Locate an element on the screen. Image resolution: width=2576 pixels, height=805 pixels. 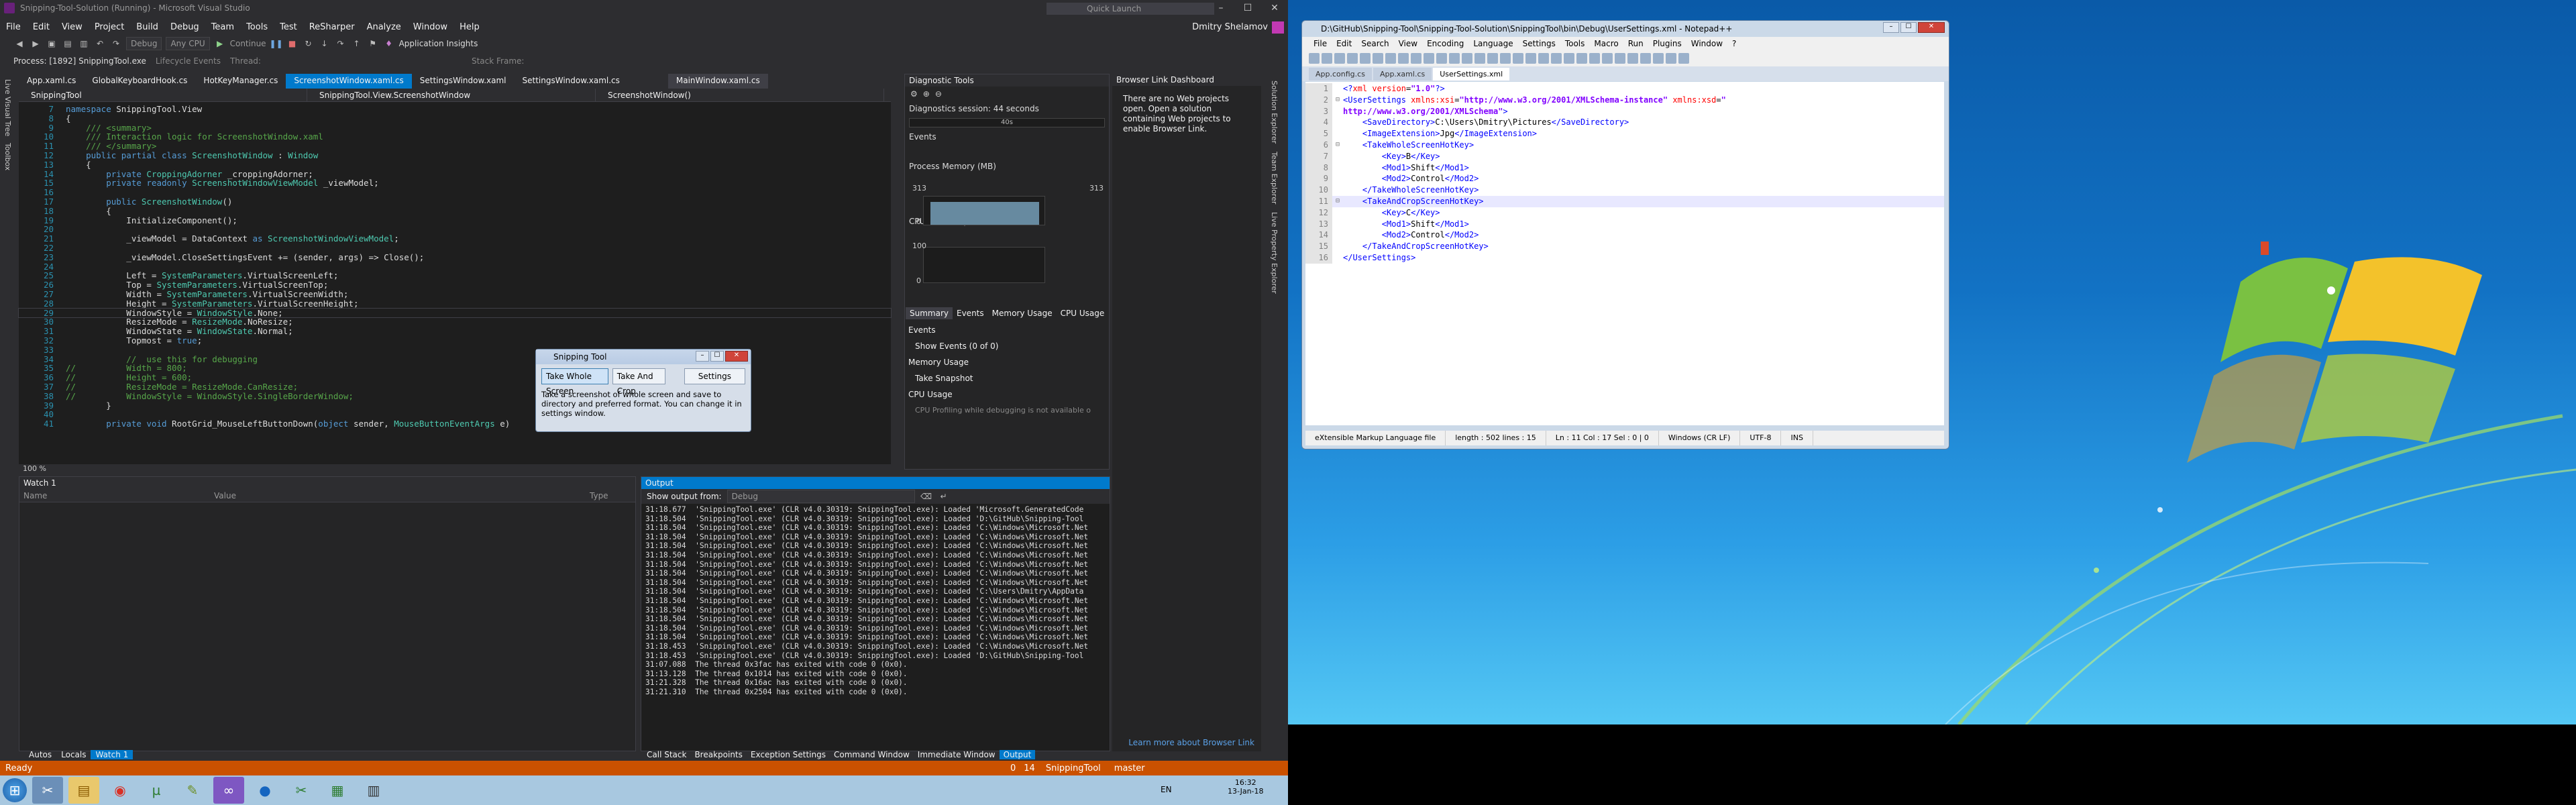
npp-menu-item: Settings is located at coordinates (1539, 43).